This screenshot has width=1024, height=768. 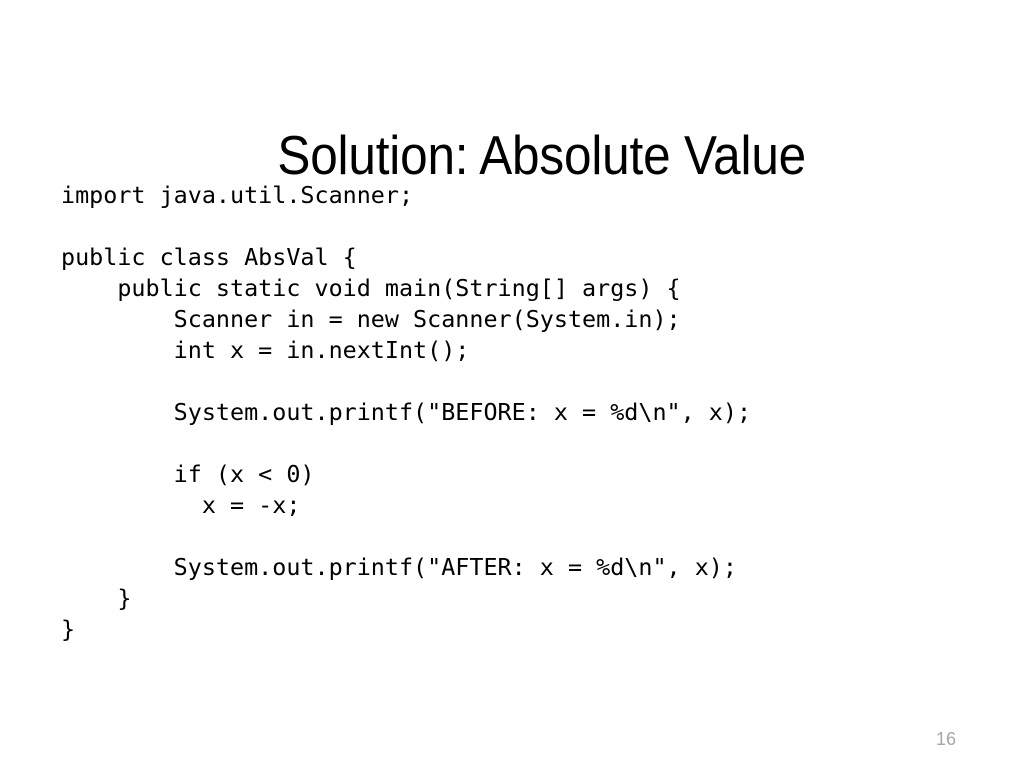 What do you see at coordinates (399, 567) in the screenshot?
I see `code-line: System.out.printf("AFTER: x = %d\n", x);` at bounding box center [399, 567].